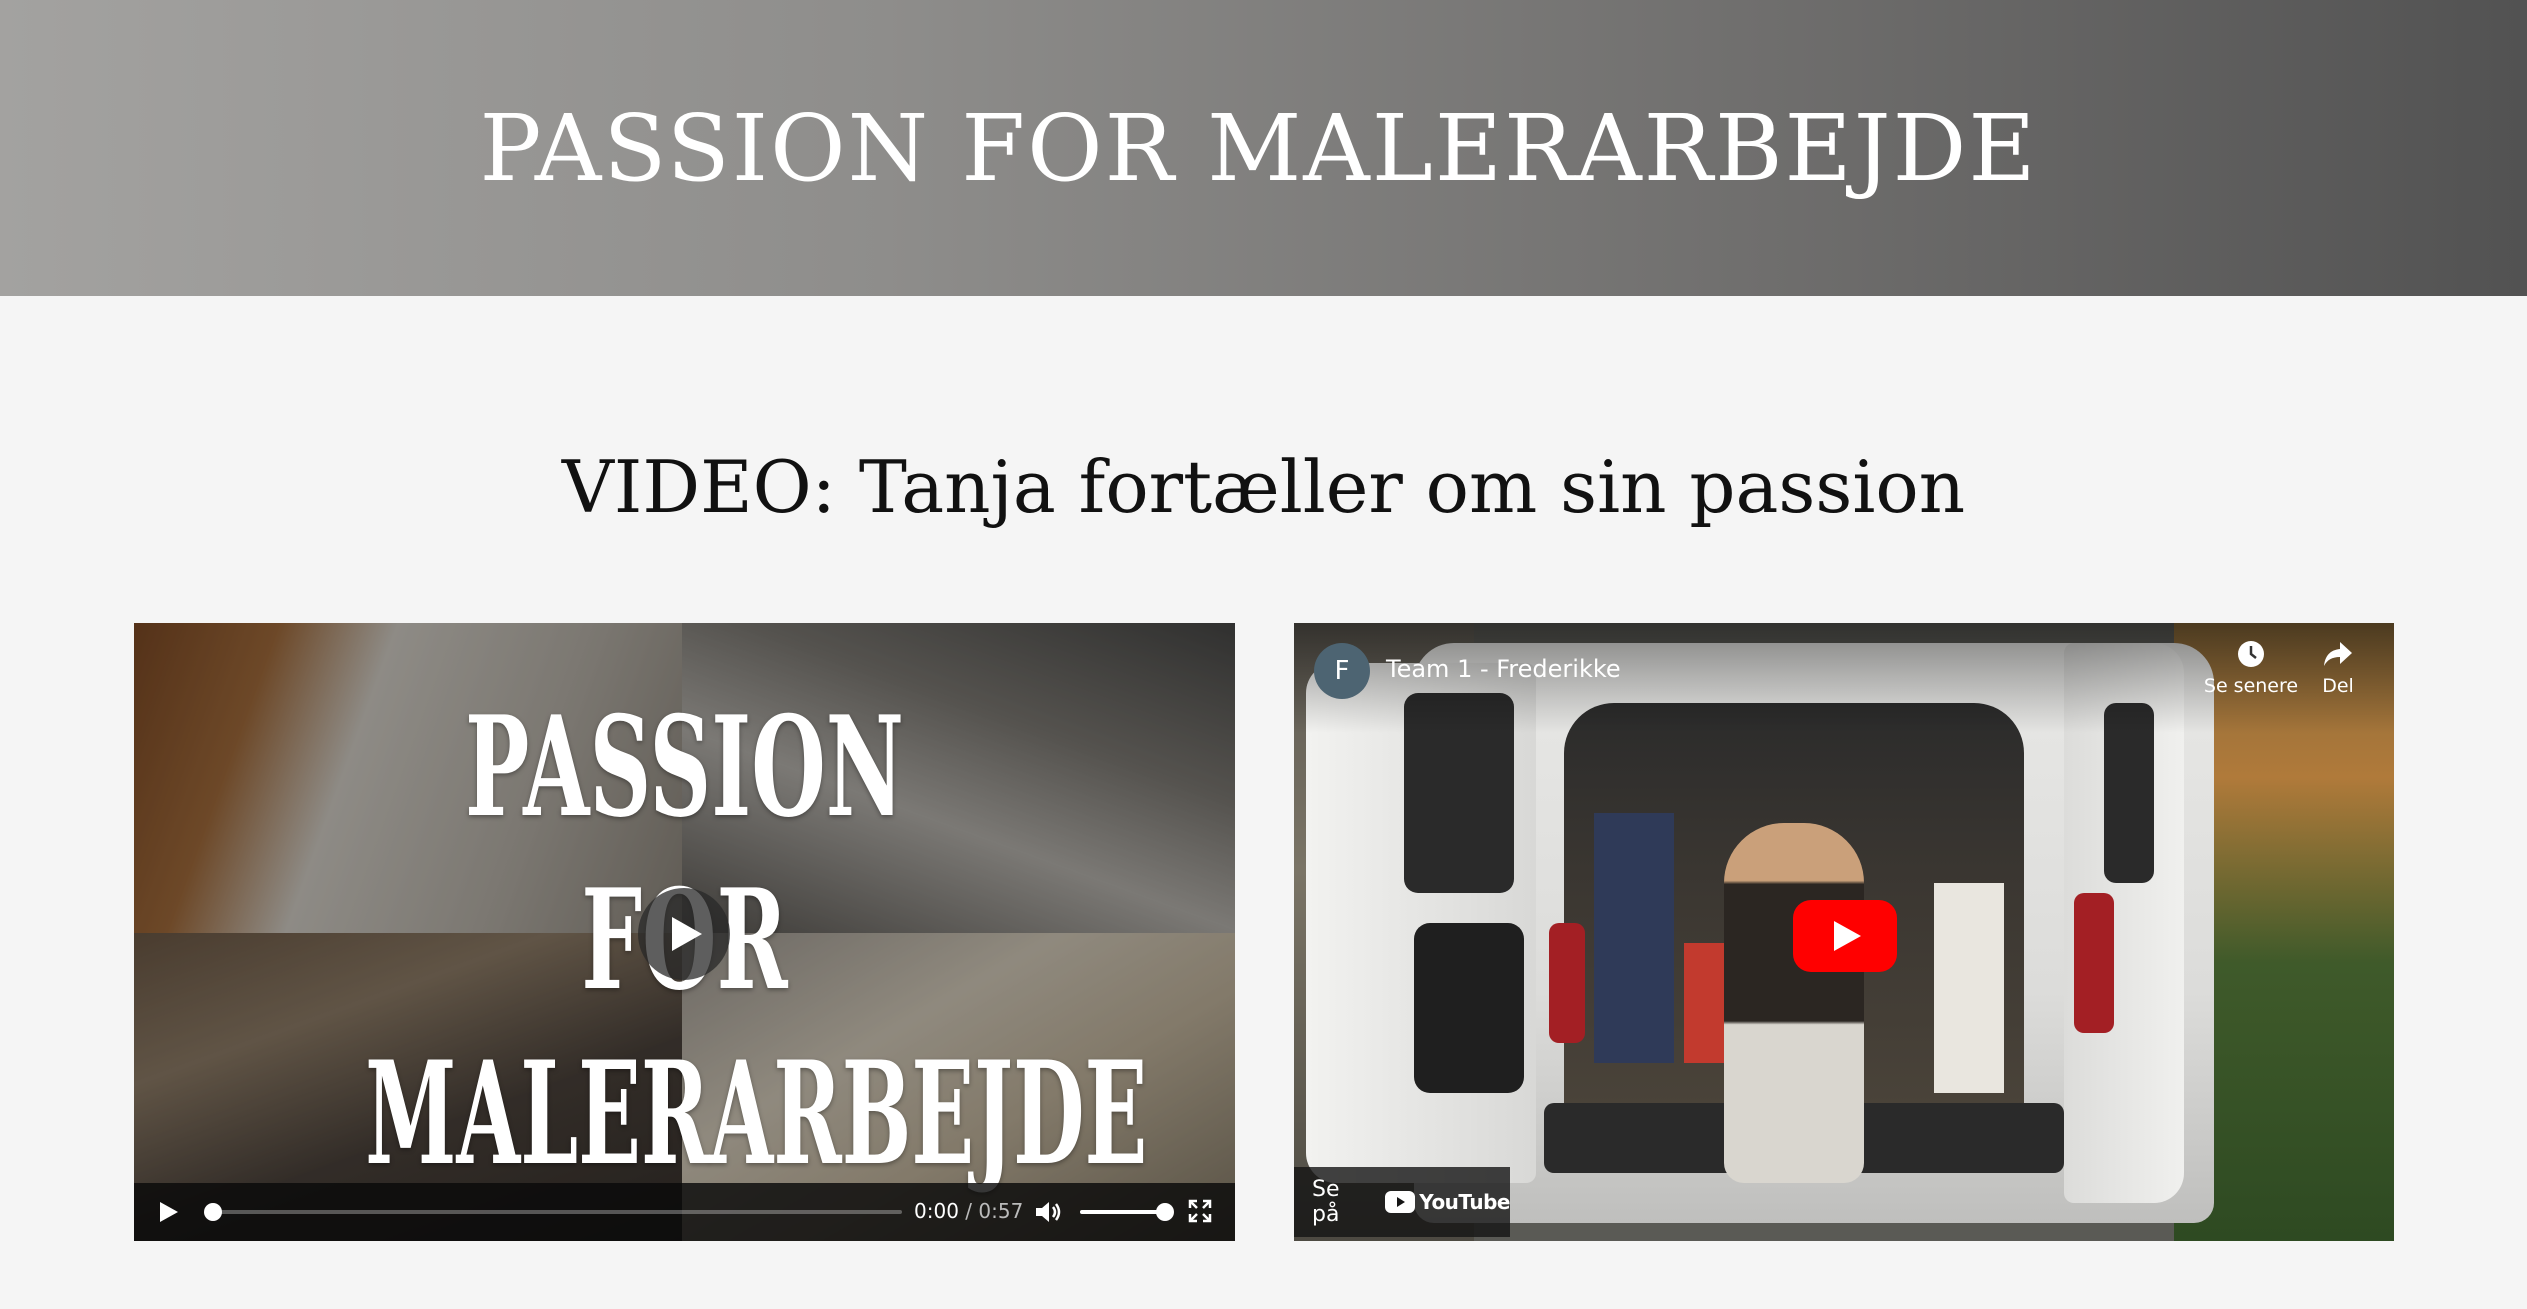  I want to click on watch-on-youtube-button: Se på YouTube, so click(1402, 1202).